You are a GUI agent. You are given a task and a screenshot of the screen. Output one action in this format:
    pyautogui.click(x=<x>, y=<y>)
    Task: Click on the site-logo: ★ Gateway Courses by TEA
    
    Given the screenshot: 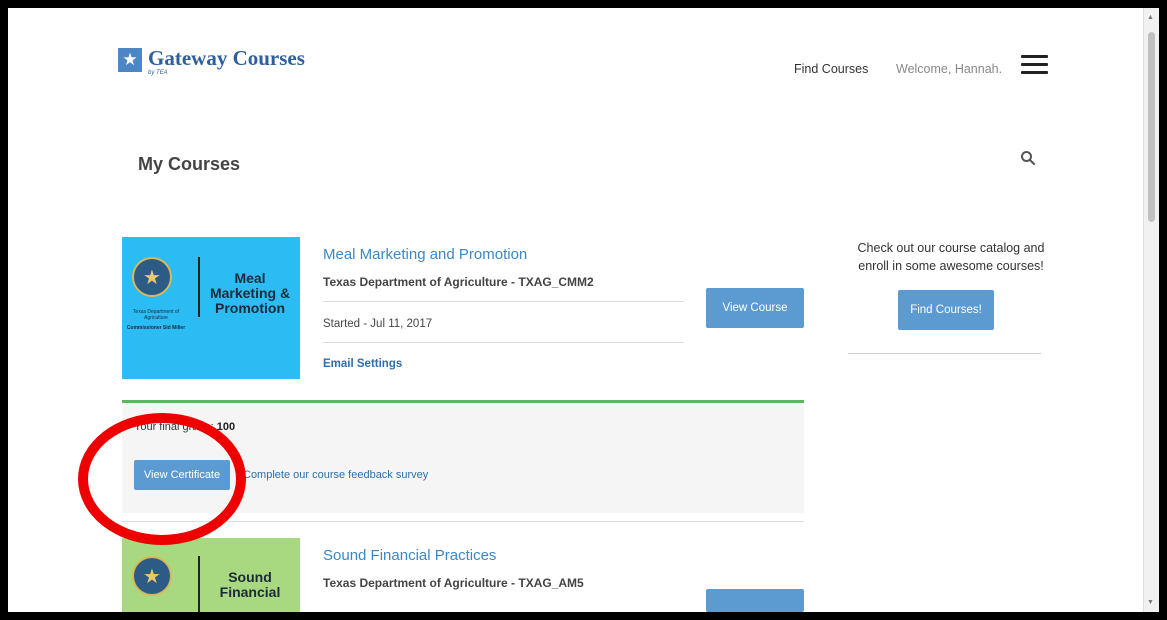 What is the action you would take?
    pyautogui.click(x=205, y=61)
    